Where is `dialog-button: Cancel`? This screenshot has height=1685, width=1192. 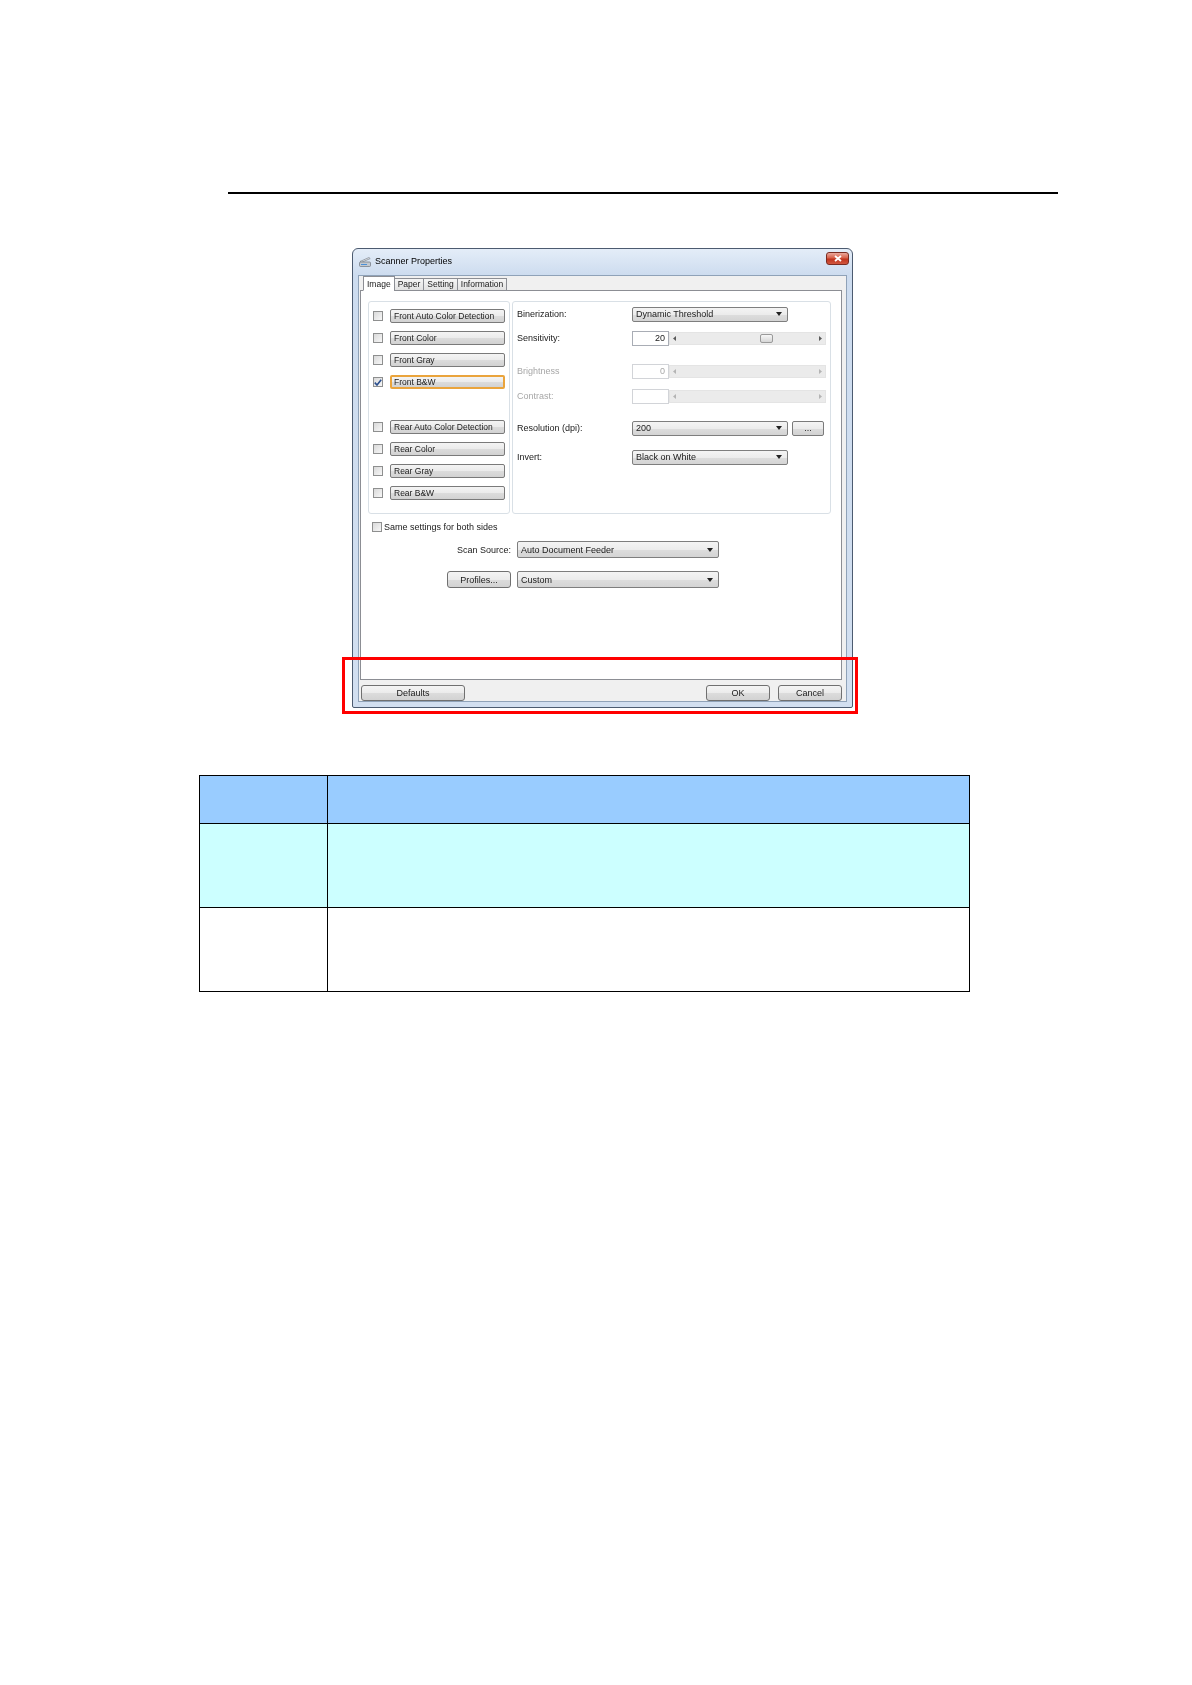
dialog-button: Cancel is located at coordinates (810, 693).